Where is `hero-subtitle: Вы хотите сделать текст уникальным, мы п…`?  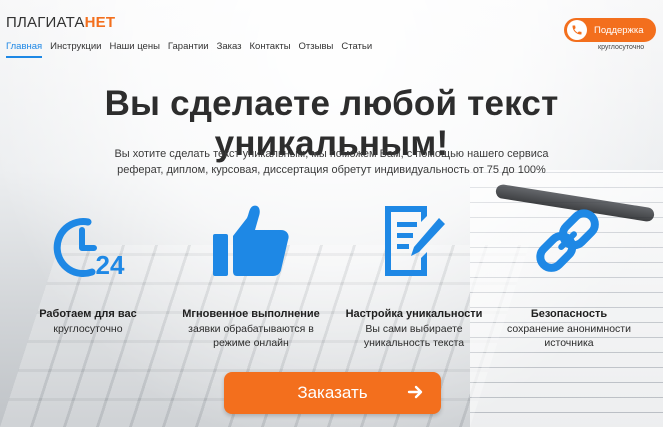
hero-subtitle: Вы хотите сделать текст уникальным, мы п… is located at coordinates (331, 162).